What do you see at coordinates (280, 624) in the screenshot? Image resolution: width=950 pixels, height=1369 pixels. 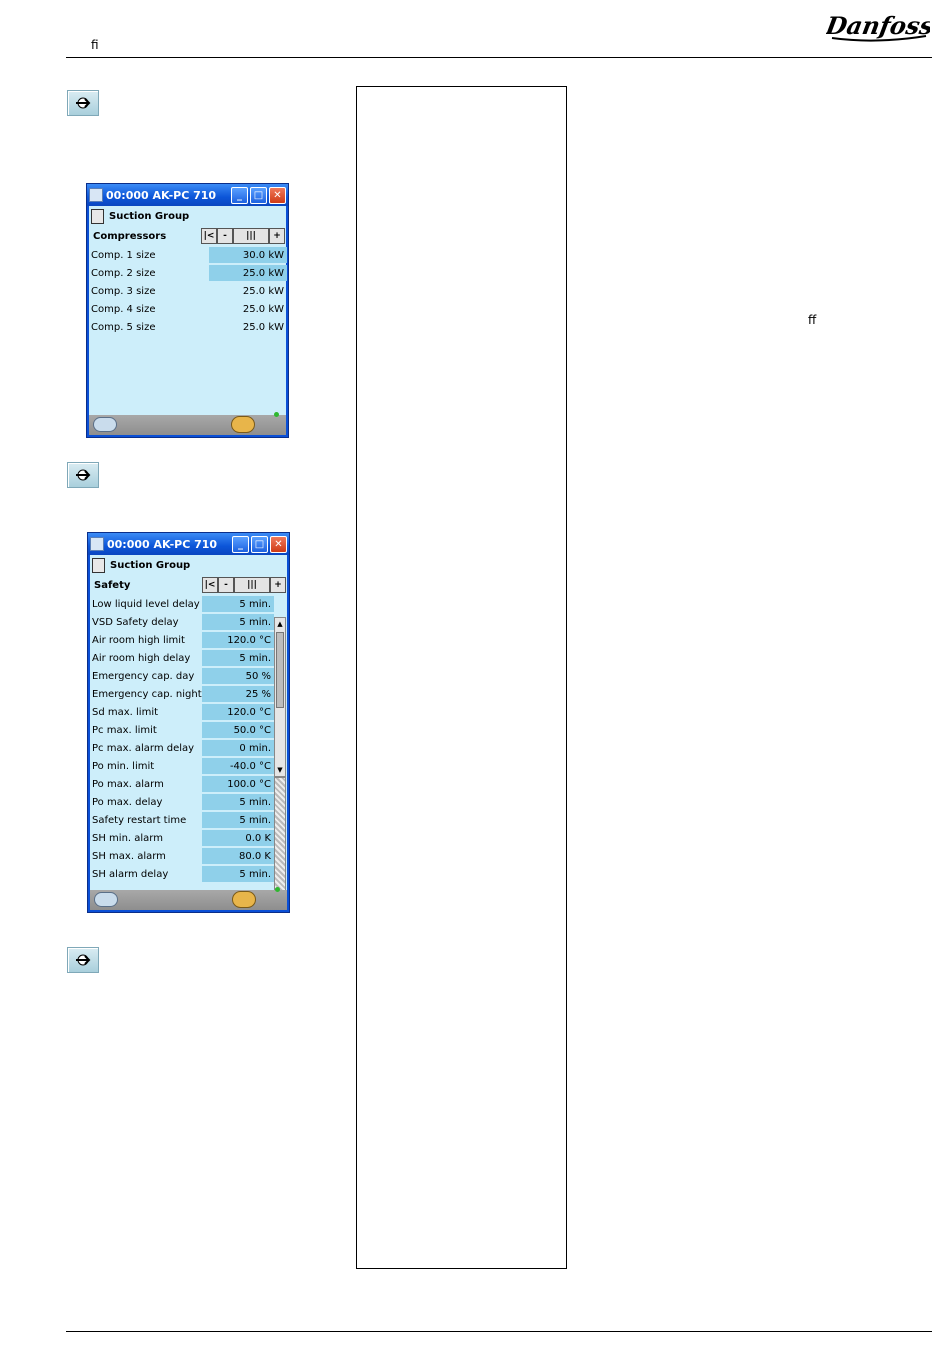 I see `scroll-up-icon: ▲` at bounding box center [280, 624].